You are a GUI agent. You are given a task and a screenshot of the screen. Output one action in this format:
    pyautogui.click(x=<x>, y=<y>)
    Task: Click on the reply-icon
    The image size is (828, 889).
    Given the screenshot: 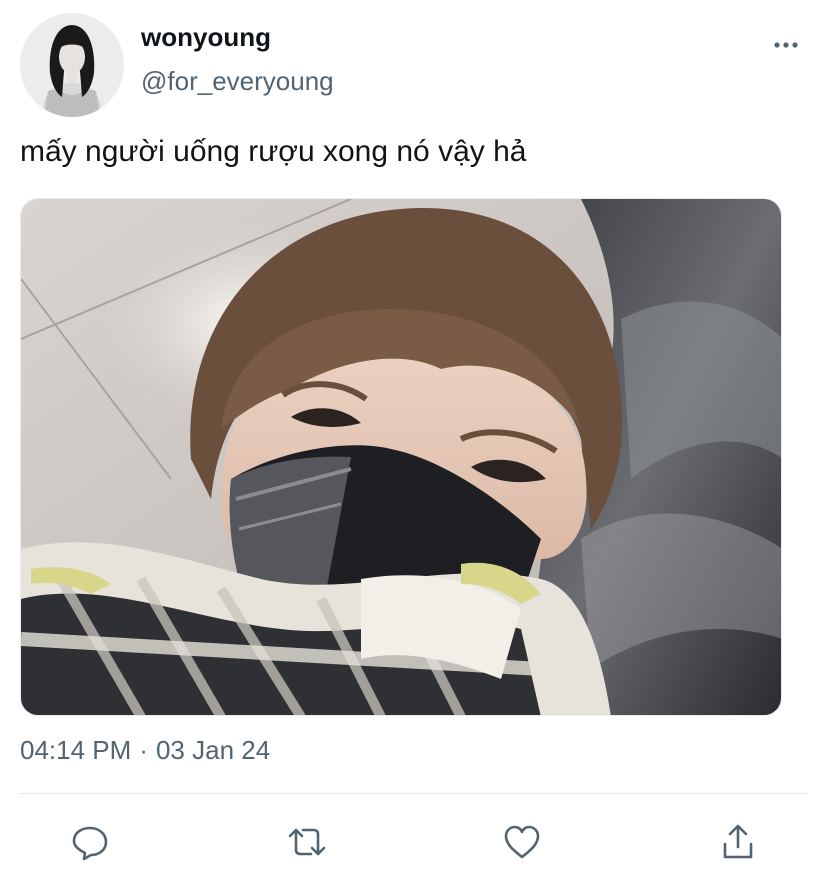 What is the action you would take?
    pyautogui.click(x=90, y=843)
    